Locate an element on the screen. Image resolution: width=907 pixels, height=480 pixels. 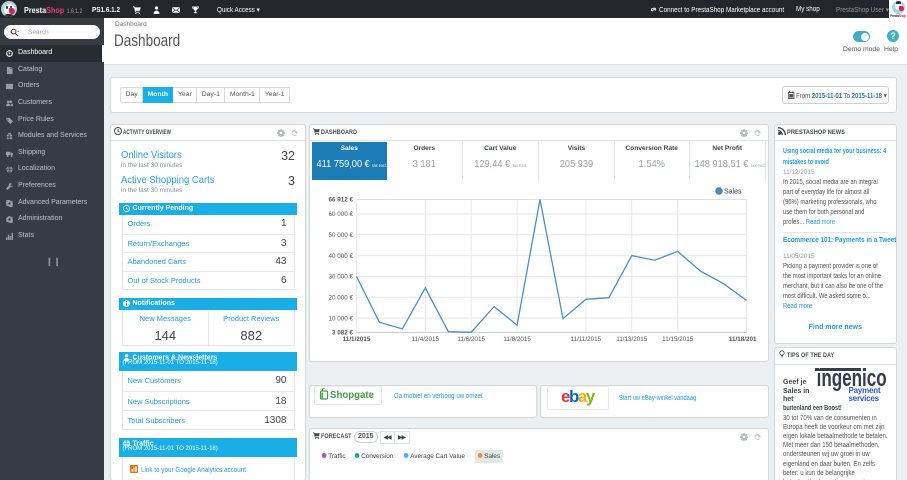
svg-text: 11/13/2015 is located at coordinates (632, 339).